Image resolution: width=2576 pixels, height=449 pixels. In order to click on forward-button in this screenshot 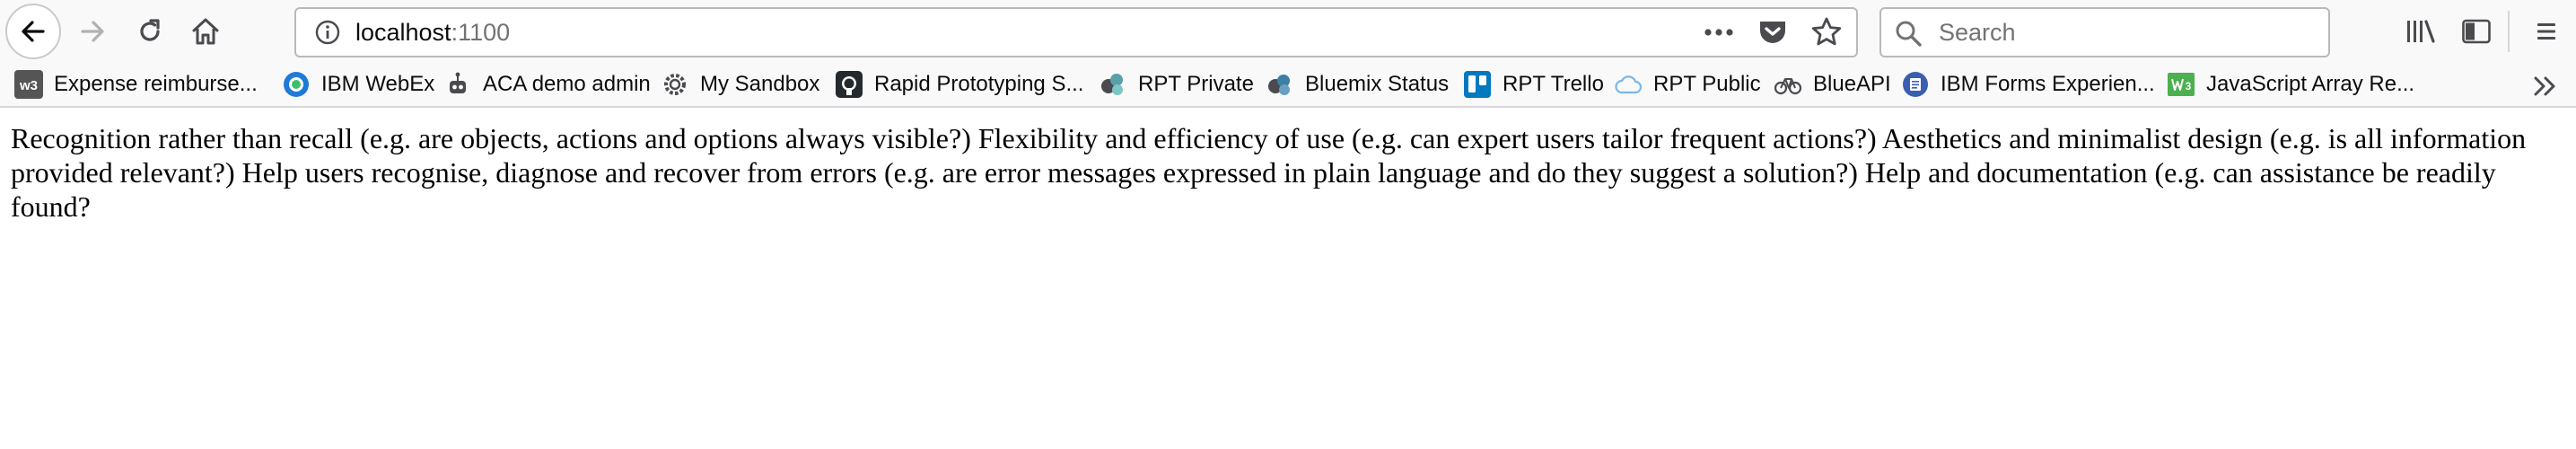, I will do `click(92, 32)`.